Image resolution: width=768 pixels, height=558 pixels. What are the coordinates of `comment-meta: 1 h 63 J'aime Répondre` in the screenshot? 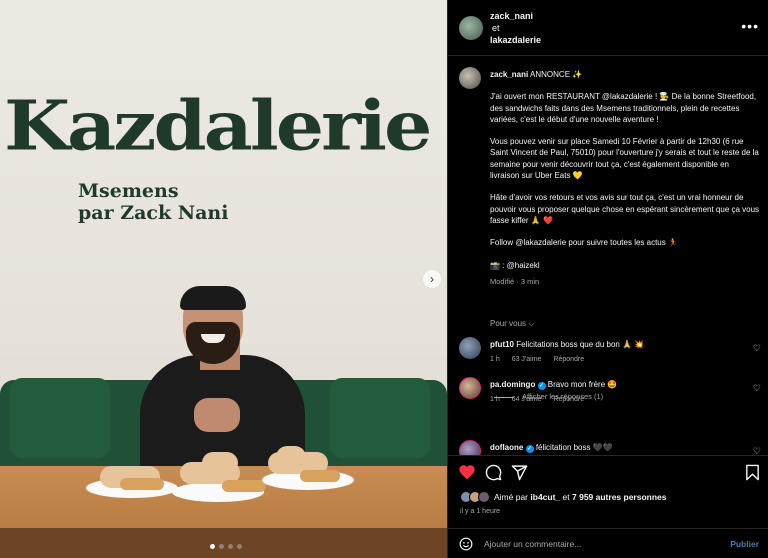 It's located at (542, 359).